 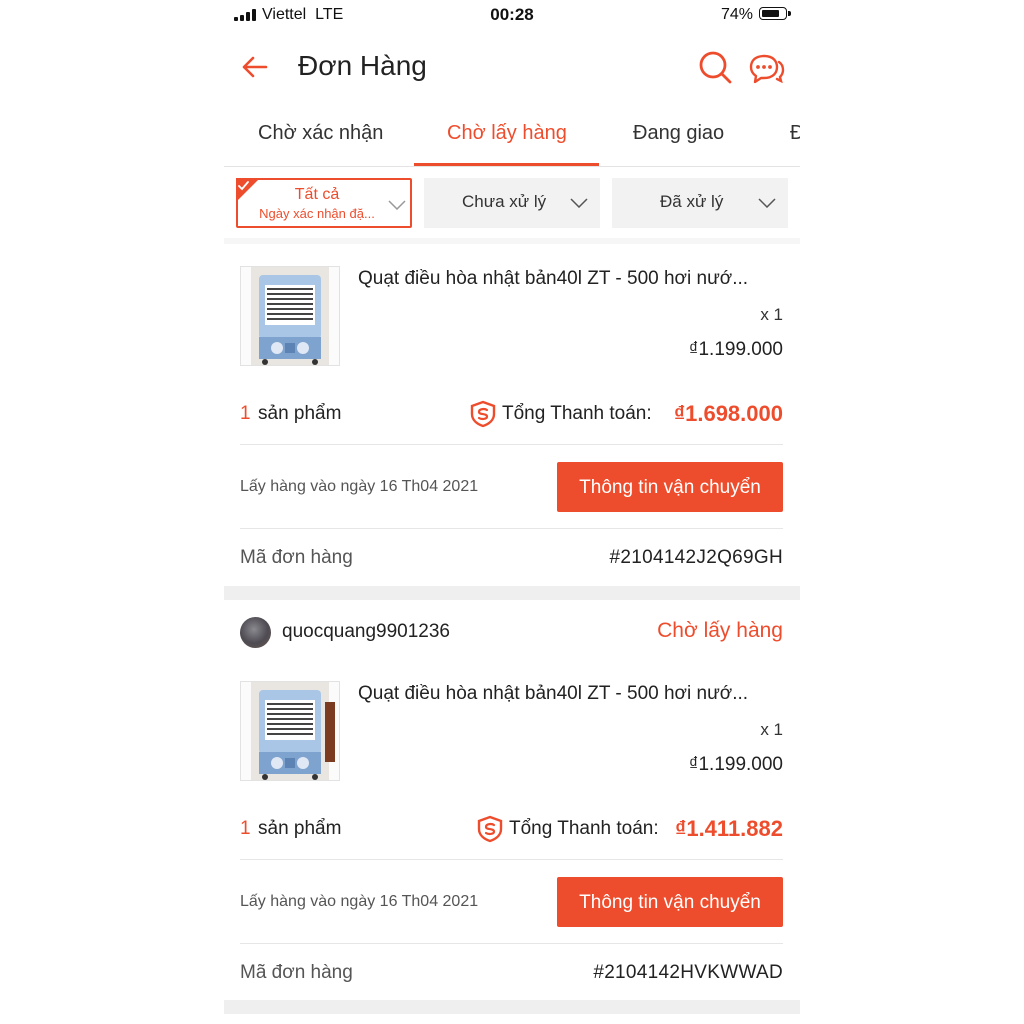 I want to click on order-id-value: #2104142HVKWWAD, so click(x=688, y=973).